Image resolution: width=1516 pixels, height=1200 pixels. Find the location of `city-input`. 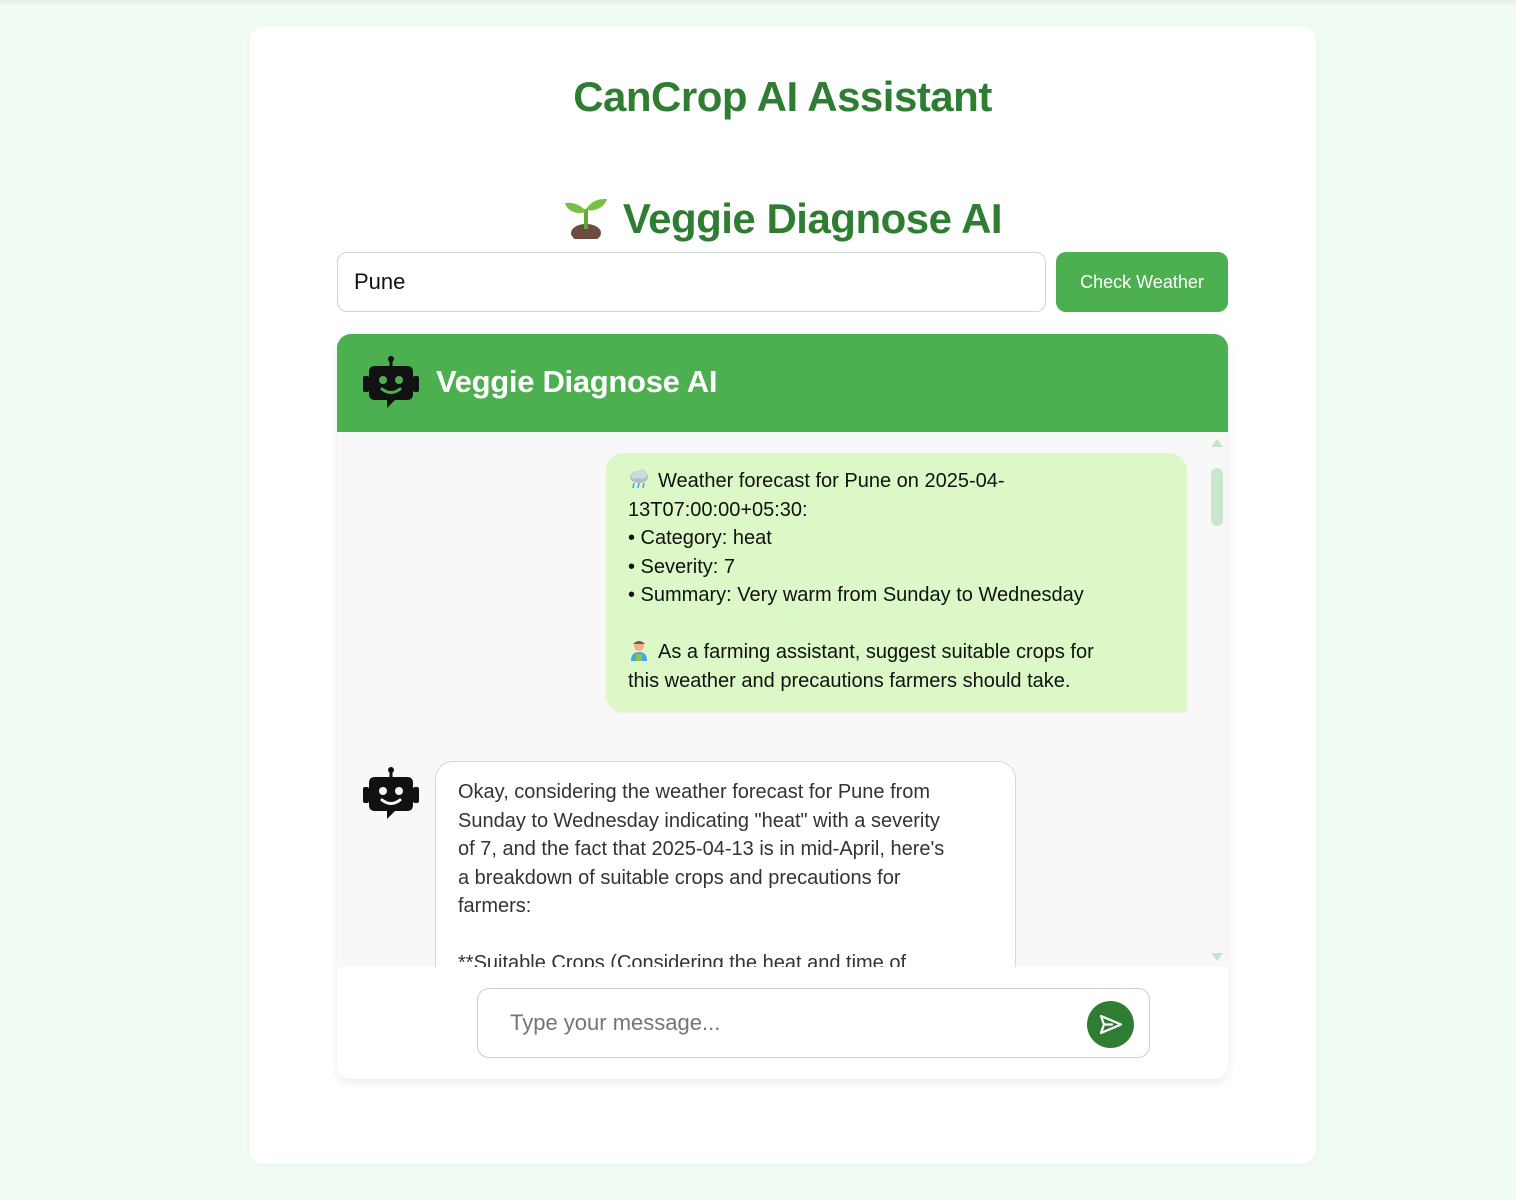

city-input is located at coordinates (691, 282).